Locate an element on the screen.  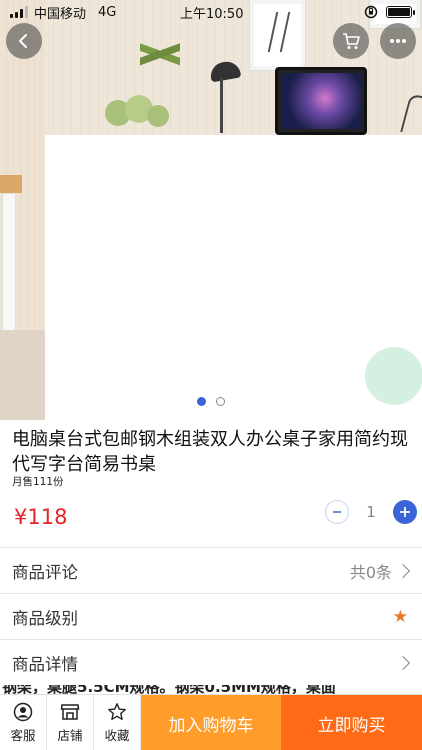
image-plant is located at coordinates (160, 60).